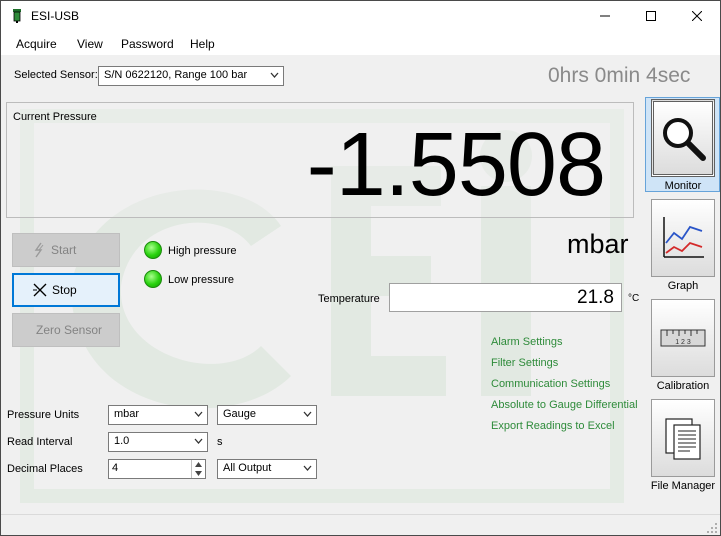  I want to click on lightning-icon, so click(39, 250).